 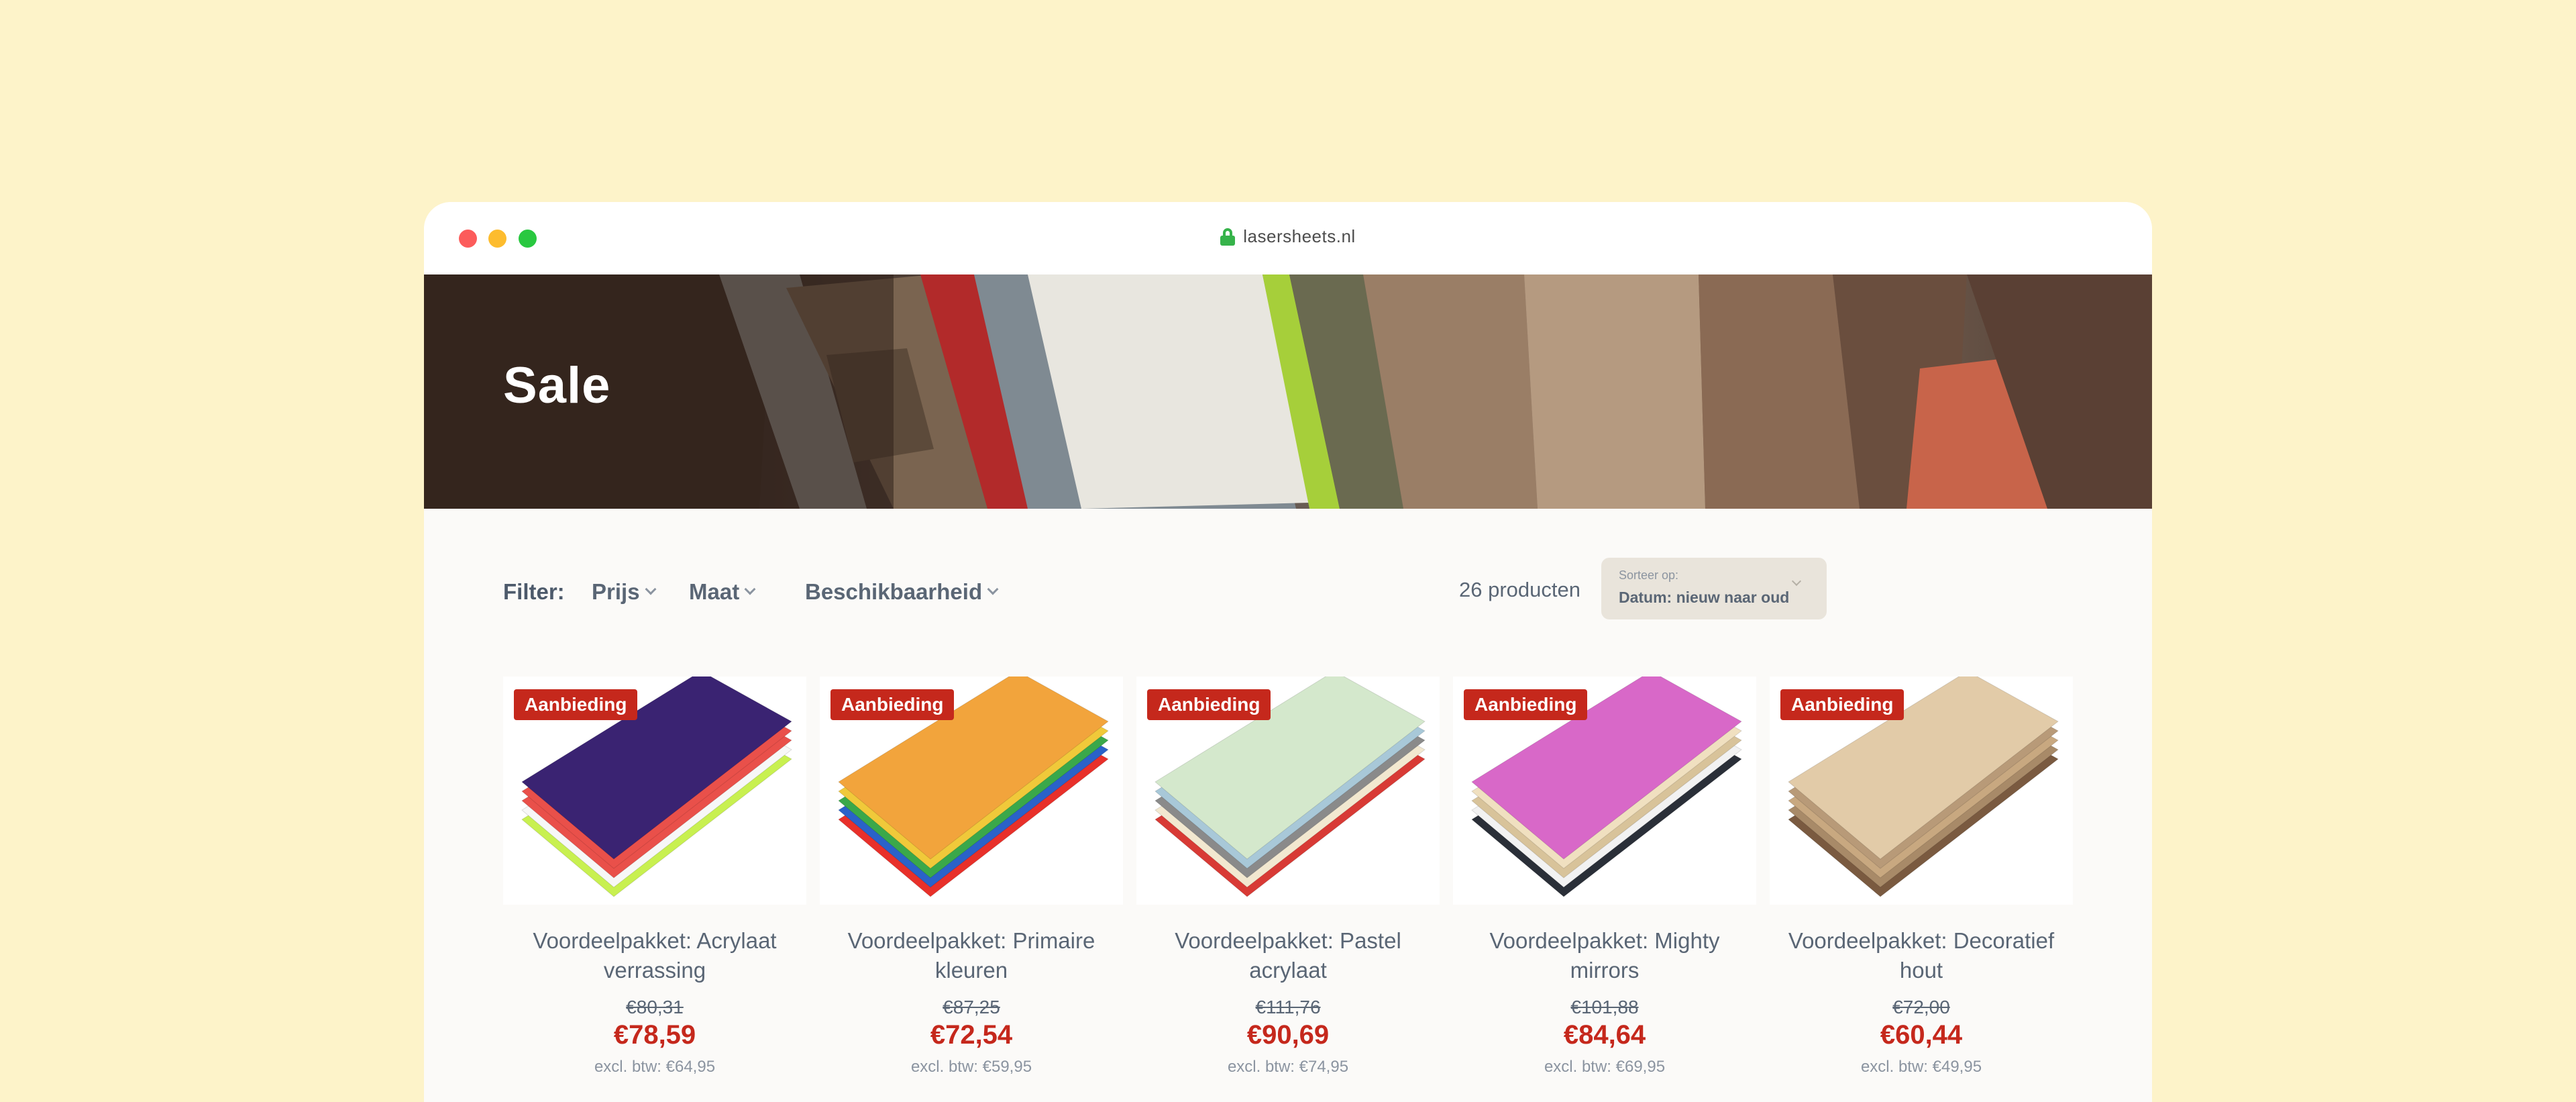 What do you see at coordinates (971, 1007) in the screenshot?
I see `original-price: €87,25` at bounding box center [971, 1007].